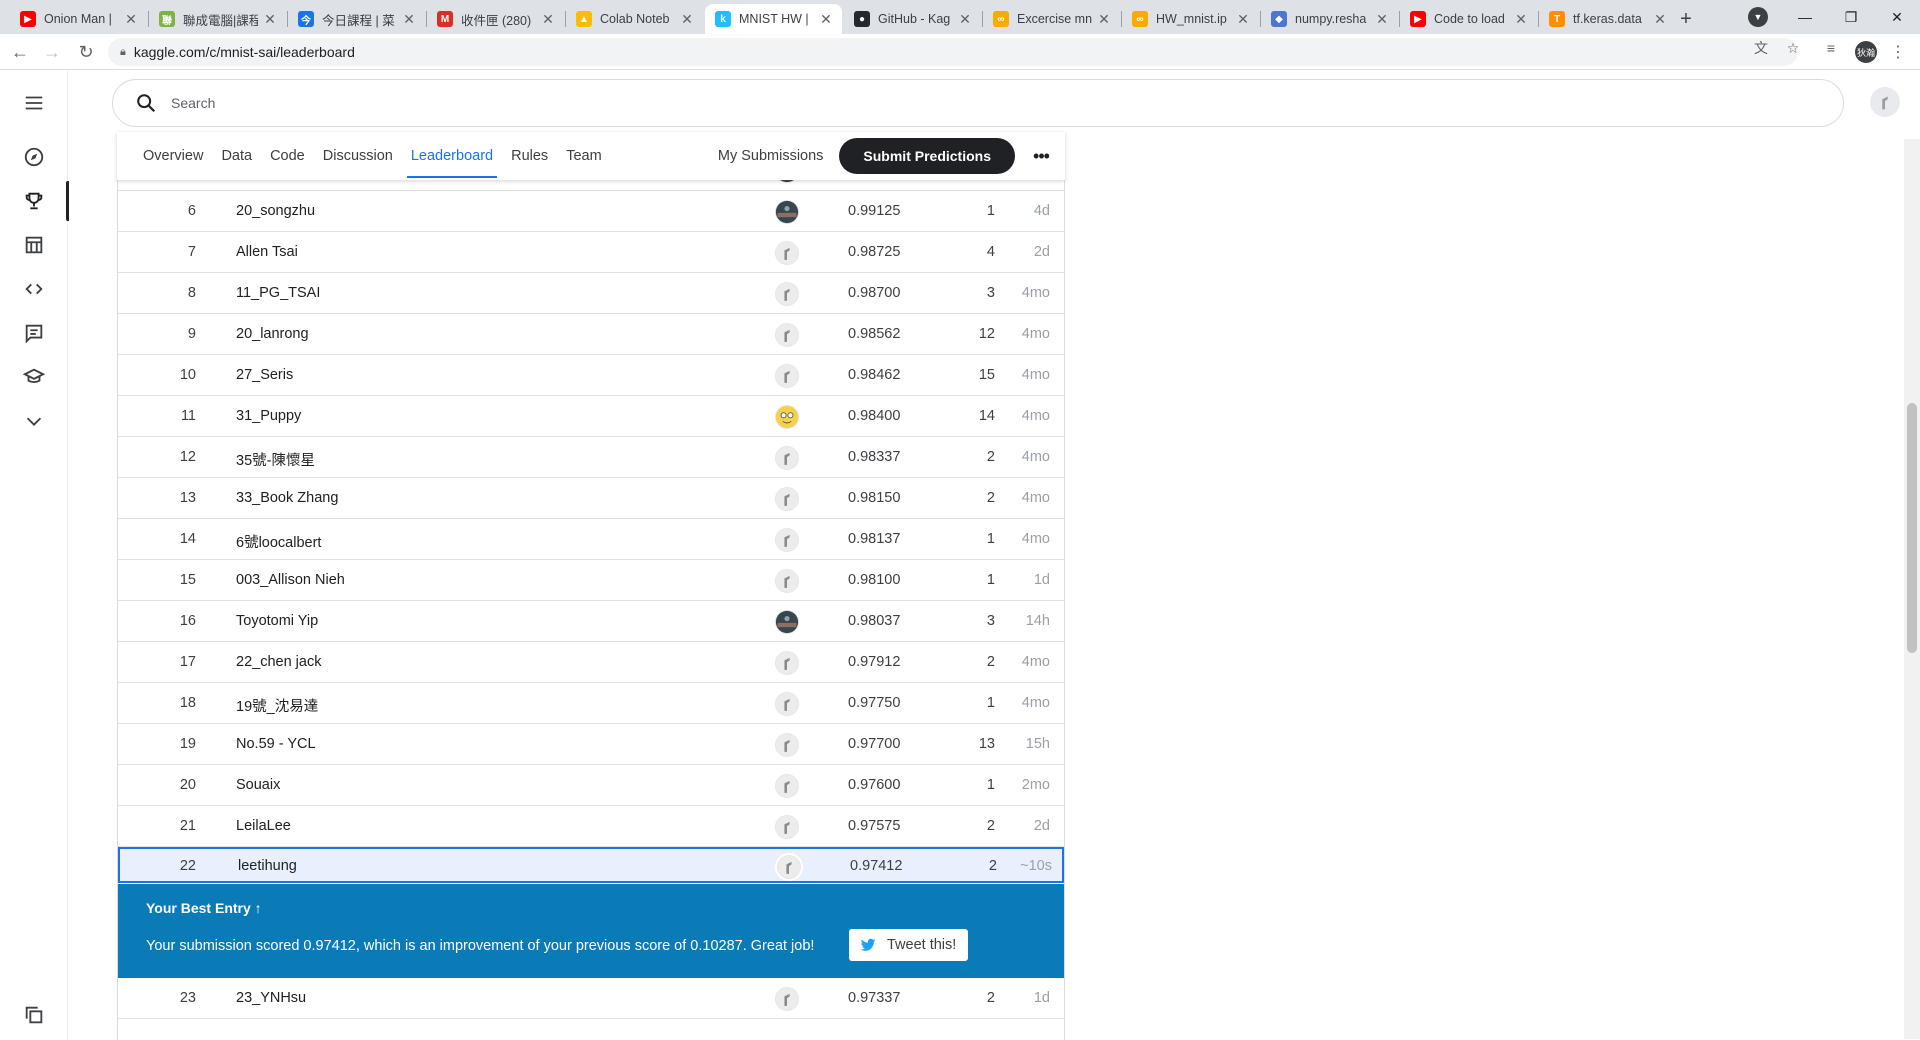  What do you see at coordinates (1897, 17) in the screenshot?
I see `close-window-icon: ✕` at bounding box center [1897, 17].